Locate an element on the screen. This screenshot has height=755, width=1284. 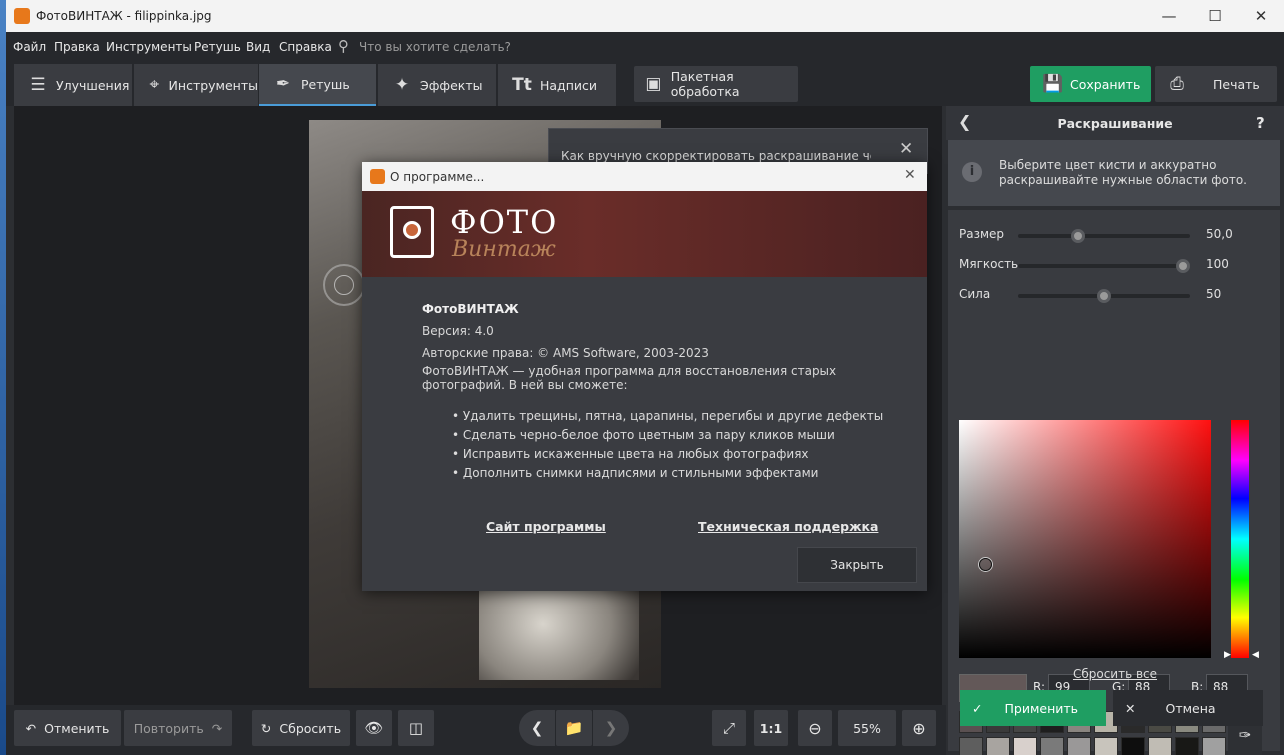
reset-button: ↻ Сбросить is located at coordinates (301, 728).